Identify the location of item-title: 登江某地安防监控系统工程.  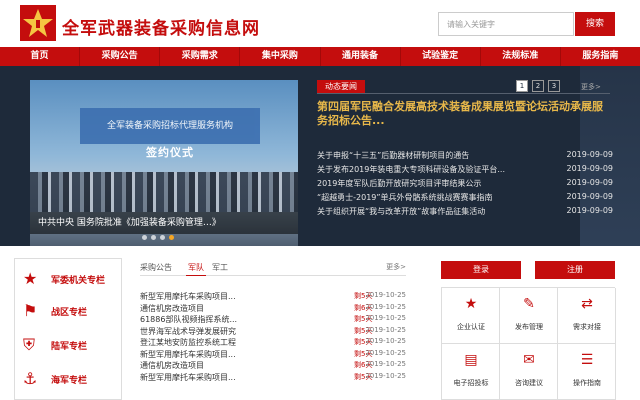
(188, 342).